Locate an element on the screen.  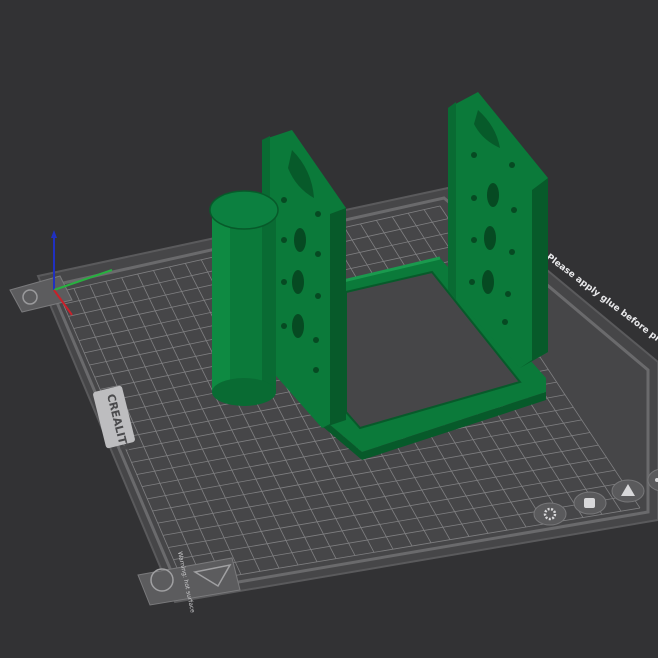
orient-button is located at coordinates (628, 491).